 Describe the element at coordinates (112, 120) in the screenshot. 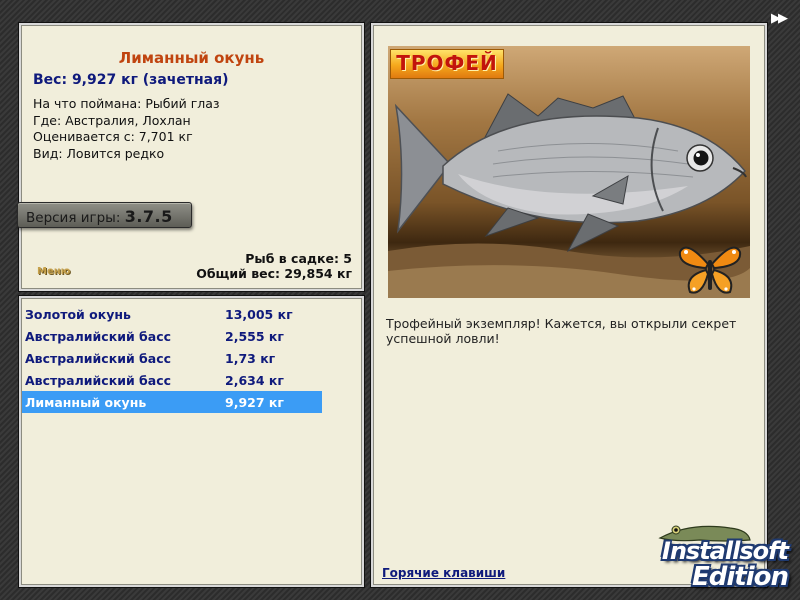

I see `detail-location: Где: Австралия, Лохлан` at that location.